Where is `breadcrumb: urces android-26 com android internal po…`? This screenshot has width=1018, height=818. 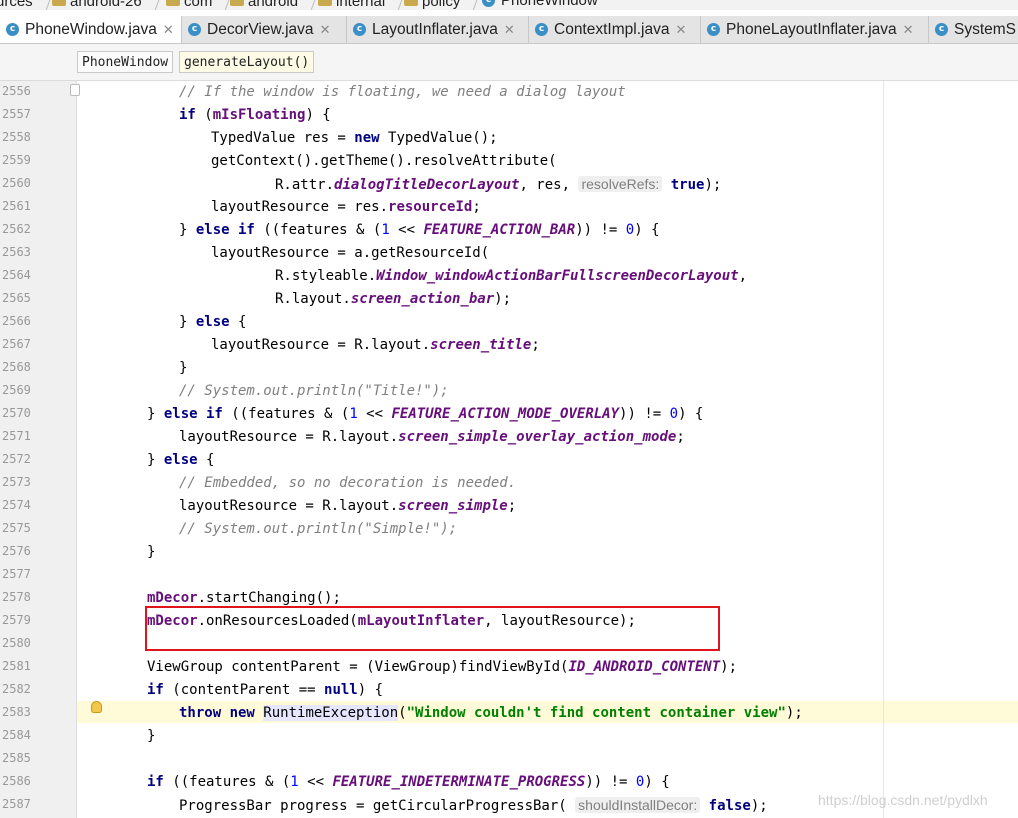 breadcrumb: urces android-26 com android internal po… is located at coordinates (509, 5).